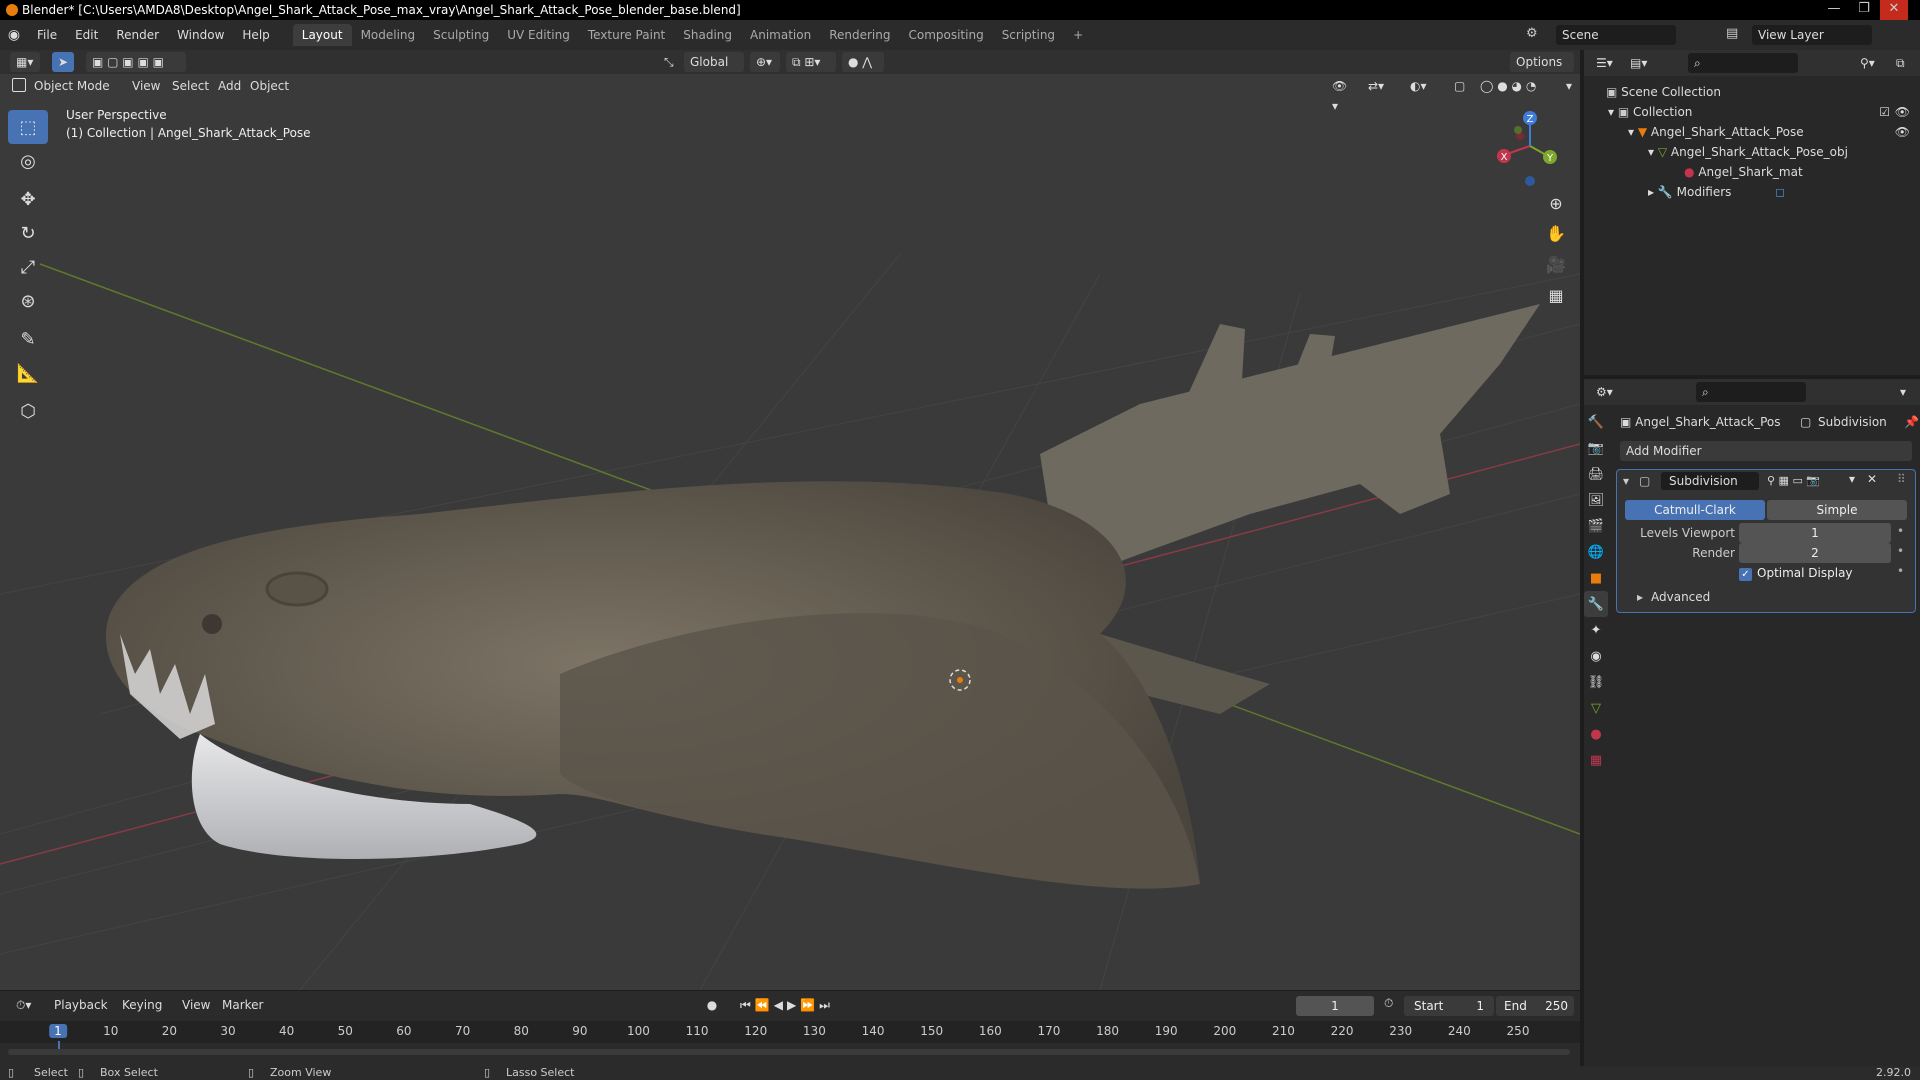 This screenshot has height=1080, width=1920. I want to click on scene-tab-icon: 🎬, so click(1596, 526).